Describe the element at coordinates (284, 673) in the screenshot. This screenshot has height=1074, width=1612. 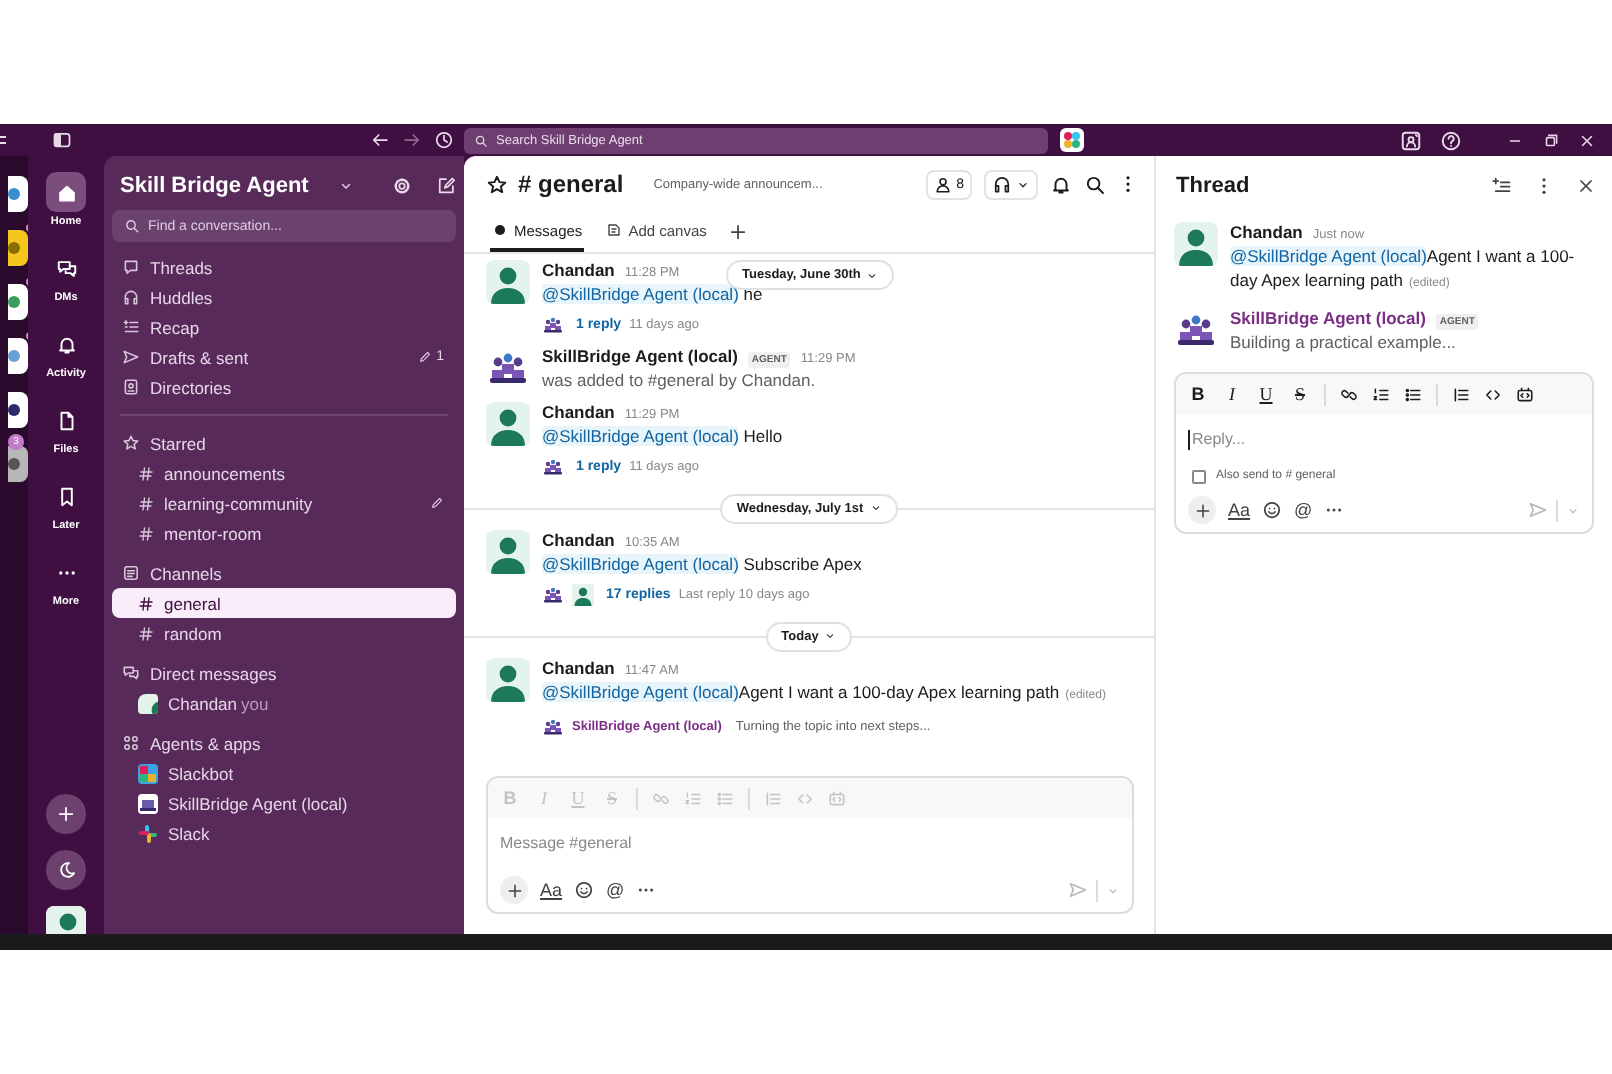
I see `section-header: Direct messages` at that location.